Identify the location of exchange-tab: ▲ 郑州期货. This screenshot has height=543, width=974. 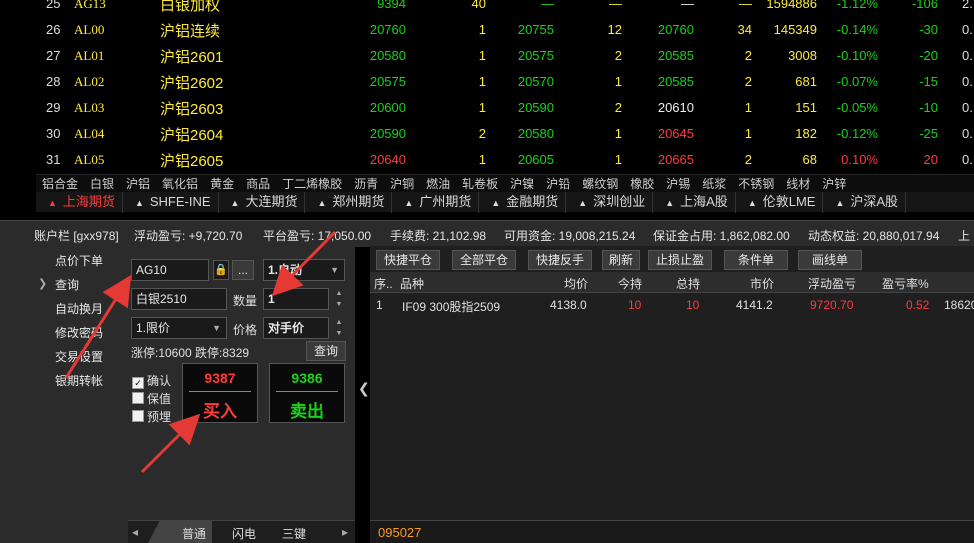
(349, 202).